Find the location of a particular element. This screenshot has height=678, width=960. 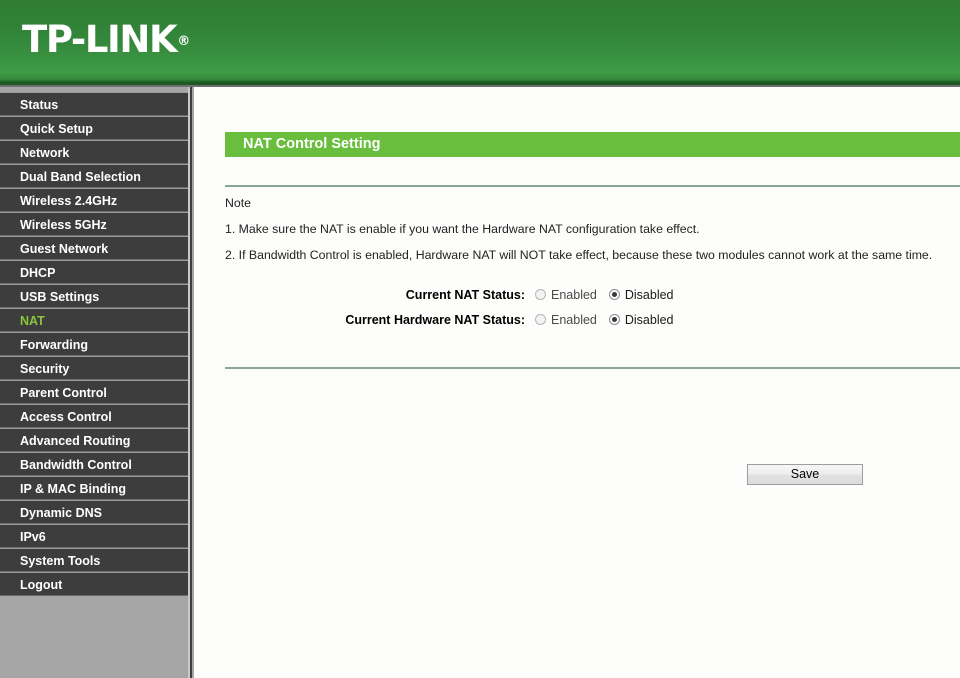

sidebar-item-advanced-routing: Advanced Routing is located at coordinates (94, 440).